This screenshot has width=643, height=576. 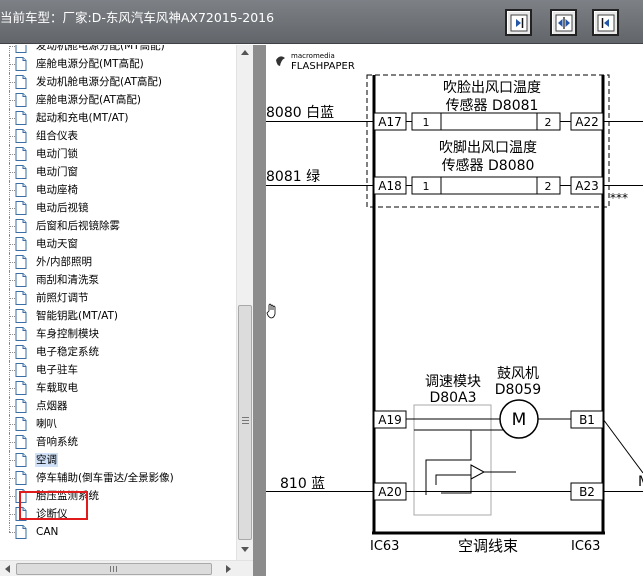 I want to click on tree-item: 后窗和后视镜除雾, so click(x=118, y=226).